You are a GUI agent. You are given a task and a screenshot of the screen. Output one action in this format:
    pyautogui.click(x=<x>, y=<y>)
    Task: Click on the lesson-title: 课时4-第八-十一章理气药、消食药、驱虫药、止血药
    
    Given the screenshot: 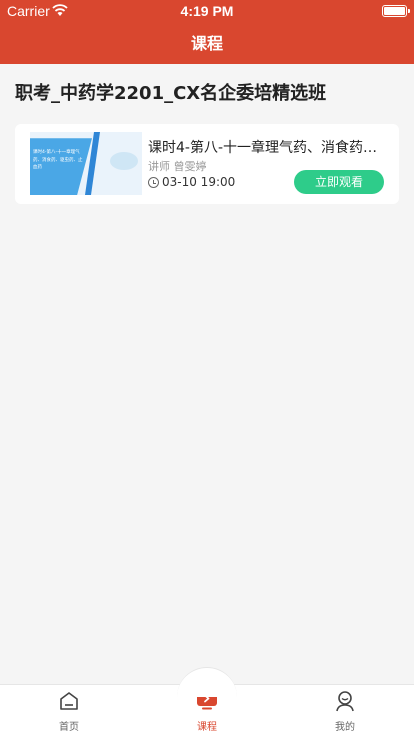 What is the action you would take?
    pyautogui.click(x=267, y=148)
    